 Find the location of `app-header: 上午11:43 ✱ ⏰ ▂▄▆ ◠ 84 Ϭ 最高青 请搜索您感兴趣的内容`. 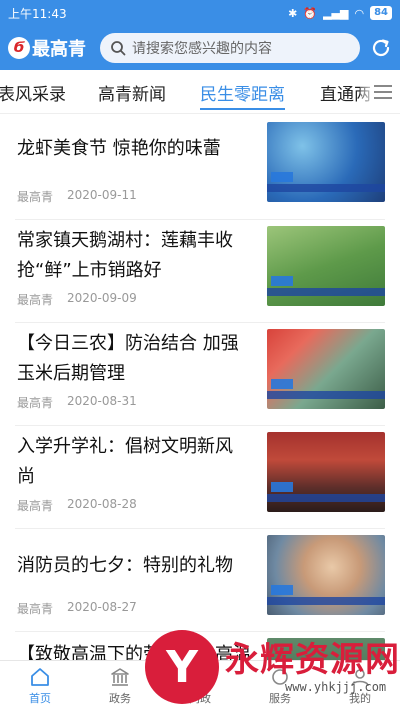

app-header: 上午11:43 ✱ ⏰ ▂▄▆ ◠ 84 Ϭ 最高青 请搜索您感兴趣的内容 is located at coordinates (200, 35).